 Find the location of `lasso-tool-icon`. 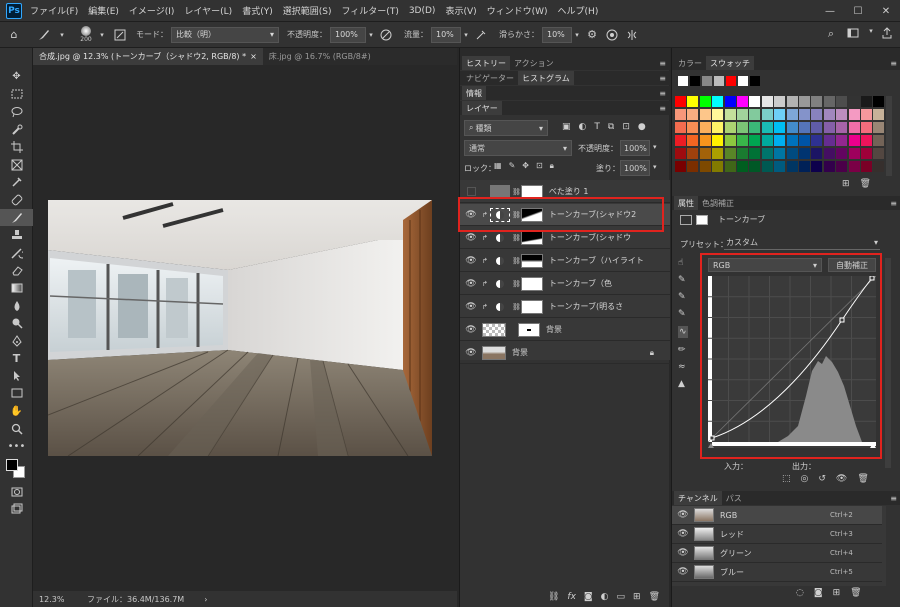

lasso-tool-icon is located at coordinates (16, 112).